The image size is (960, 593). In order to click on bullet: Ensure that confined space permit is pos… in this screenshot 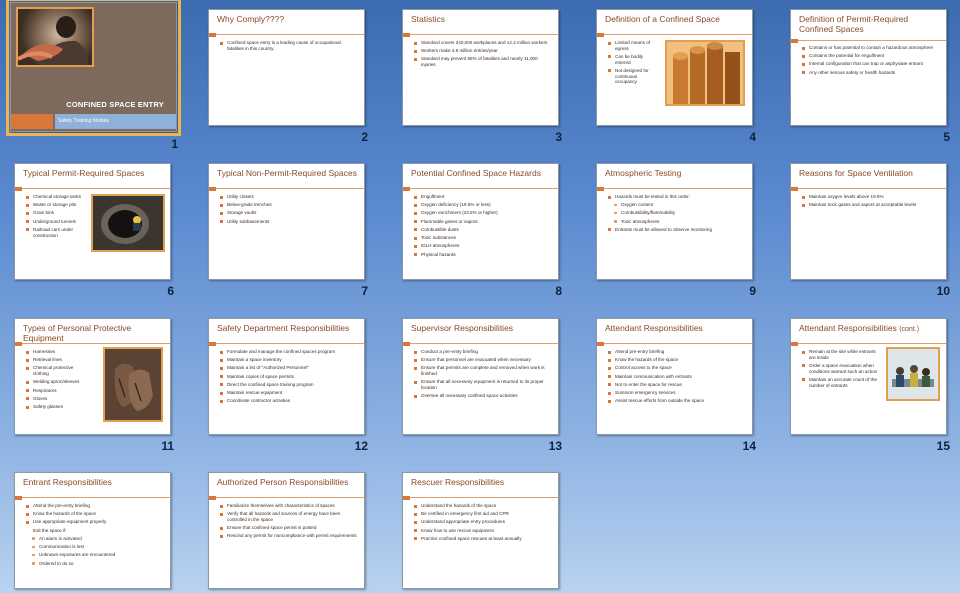, I will do `click(289, 528)`.